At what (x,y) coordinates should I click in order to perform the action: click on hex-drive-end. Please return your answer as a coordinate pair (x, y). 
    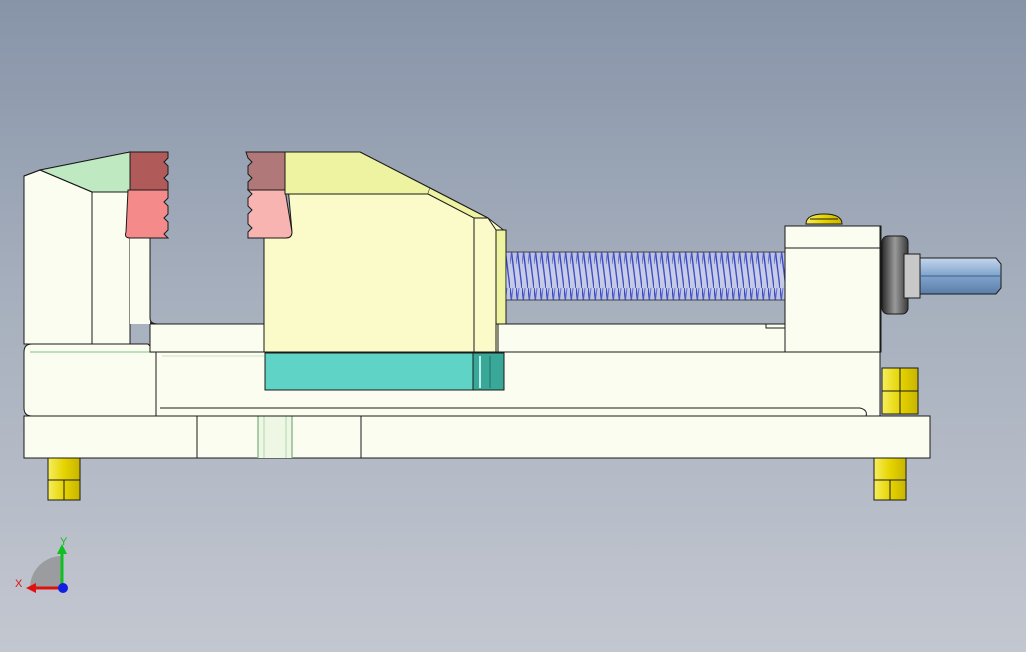
    Looking at the image, I should click on (960, 276).